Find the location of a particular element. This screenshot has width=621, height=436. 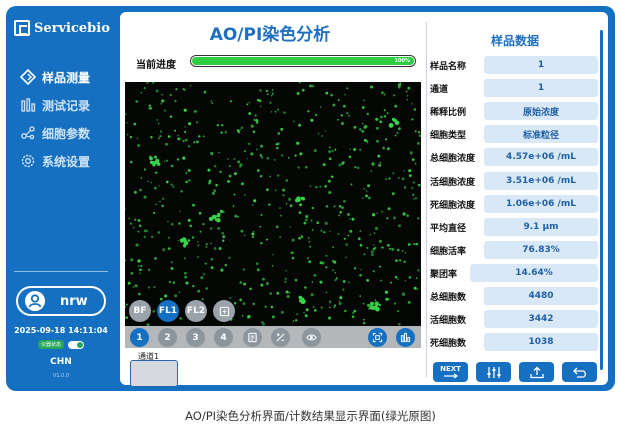

adjust-button is located at coordinates (493, 372).